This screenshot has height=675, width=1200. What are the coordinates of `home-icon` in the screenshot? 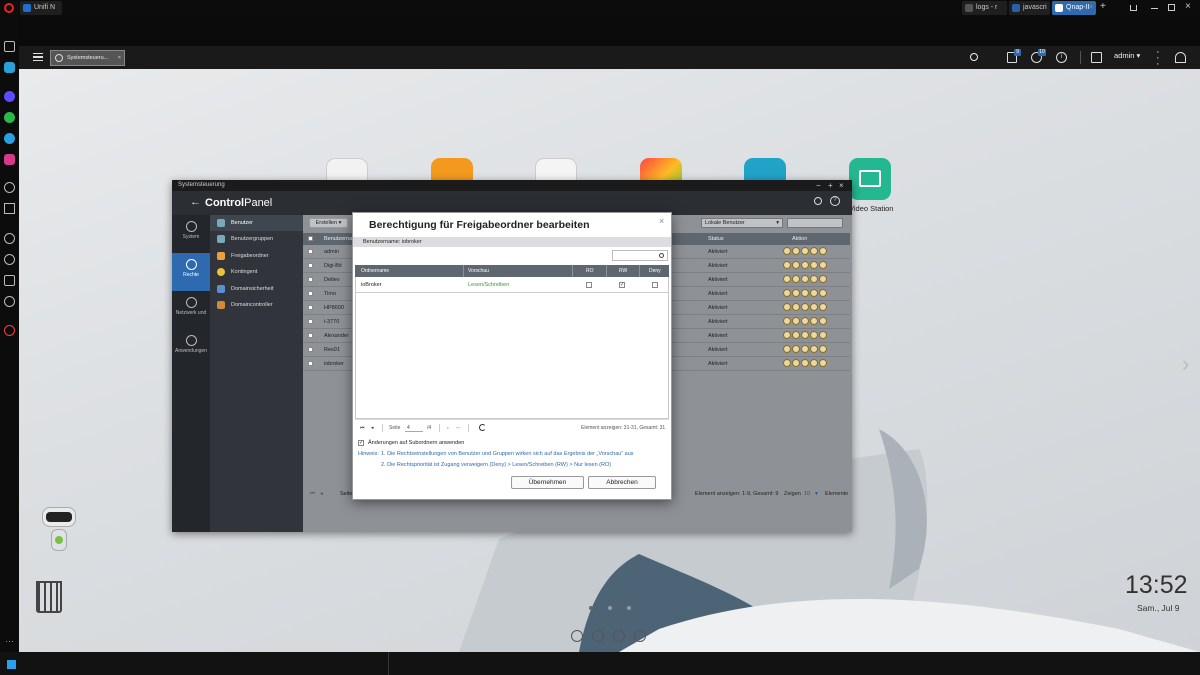 It's located at (9, 46).